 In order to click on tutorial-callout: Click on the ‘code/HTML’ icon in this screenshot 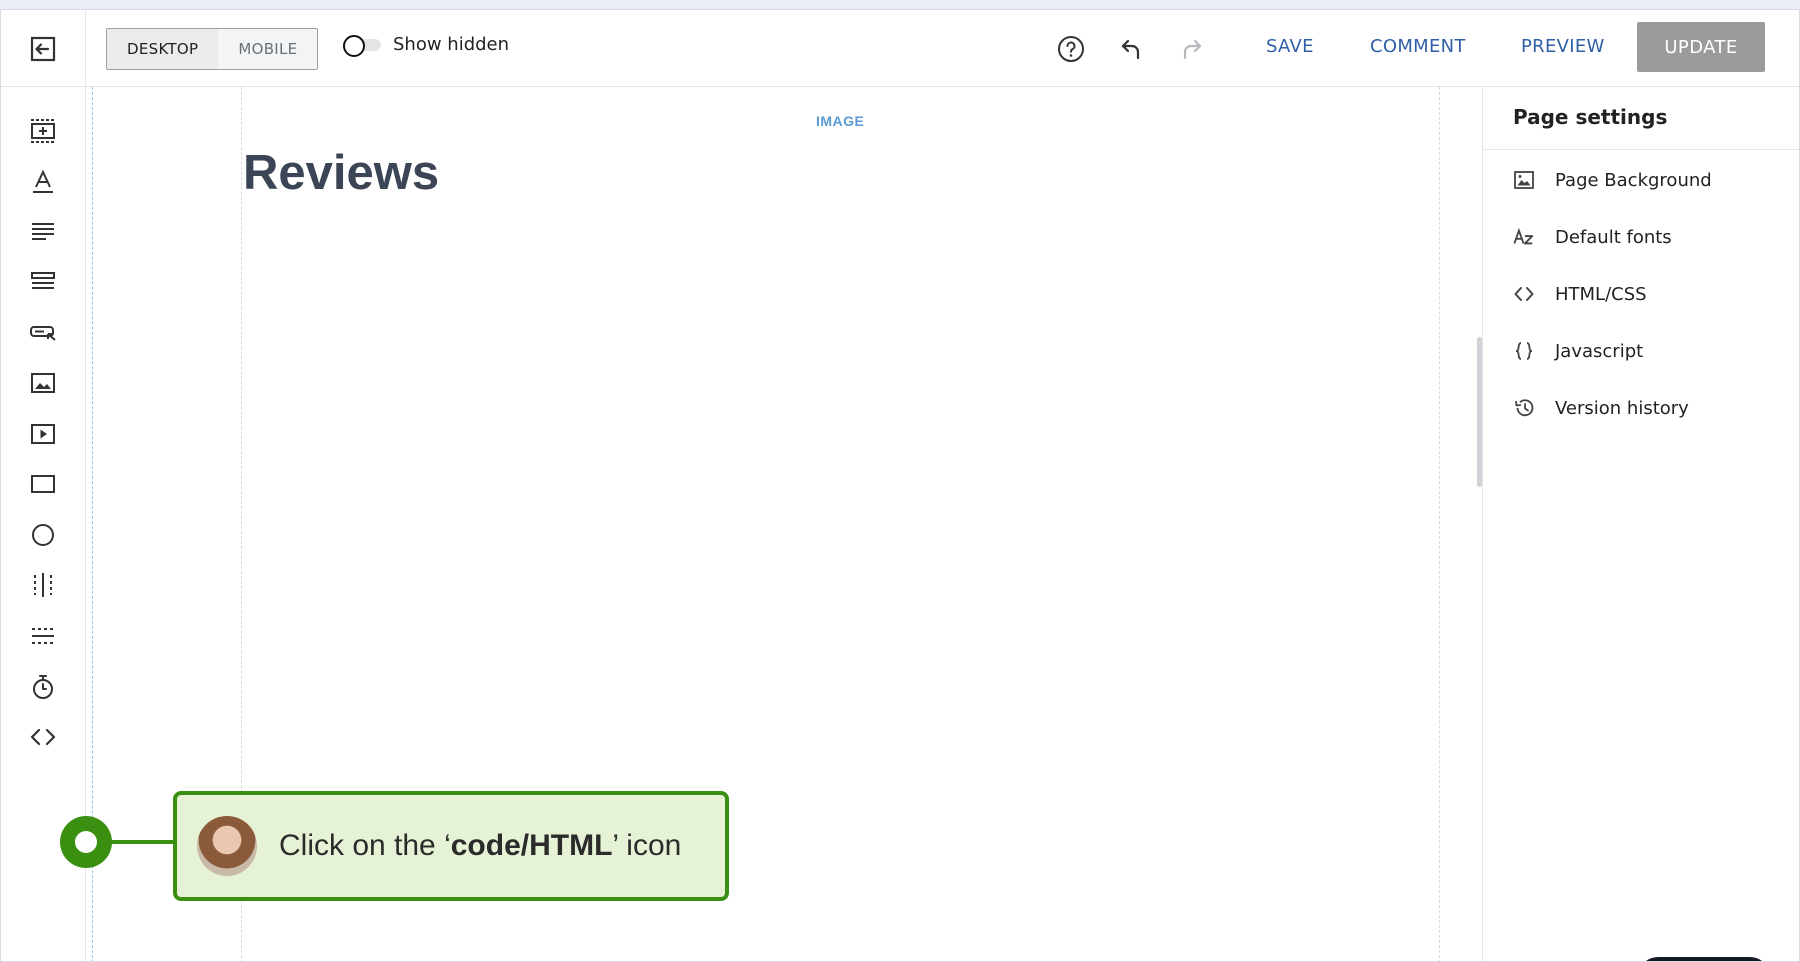, I will do `click(451, 846)`.